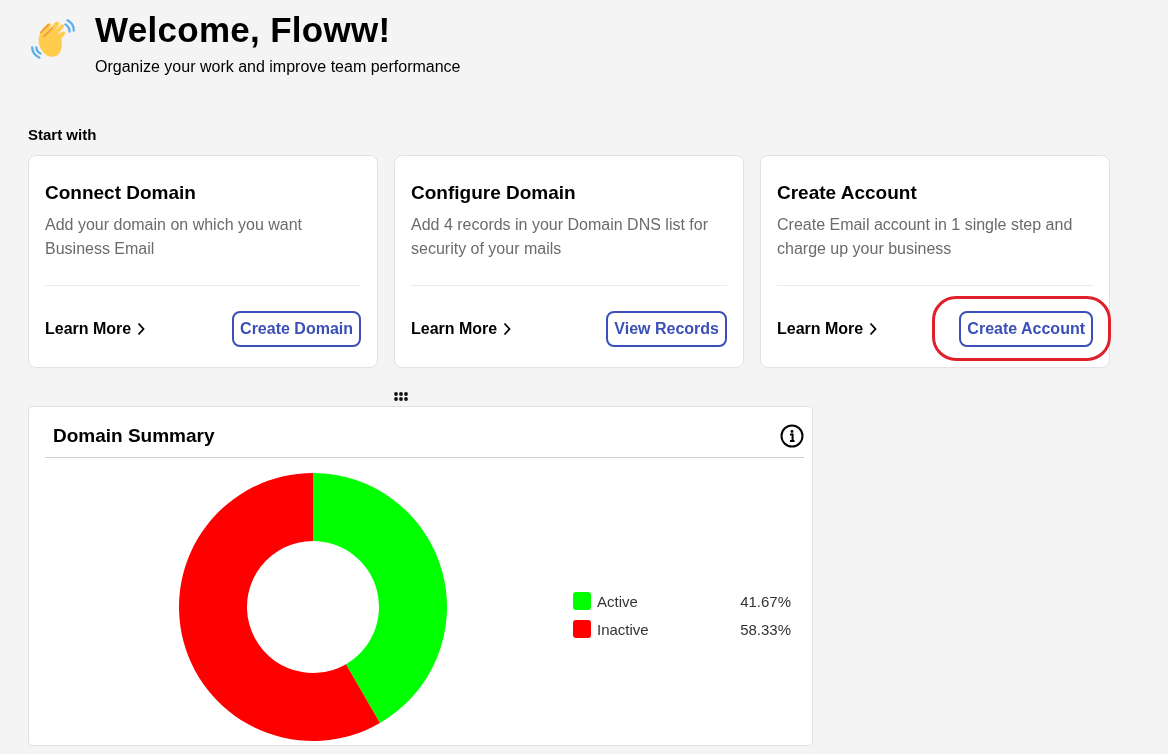 This screenshot has width=1168, height=754. Describe the element at coordinates (925, 237) in the screenshot. I see `card-description: Create Email account in 1 single step and charge up your business` at that location.